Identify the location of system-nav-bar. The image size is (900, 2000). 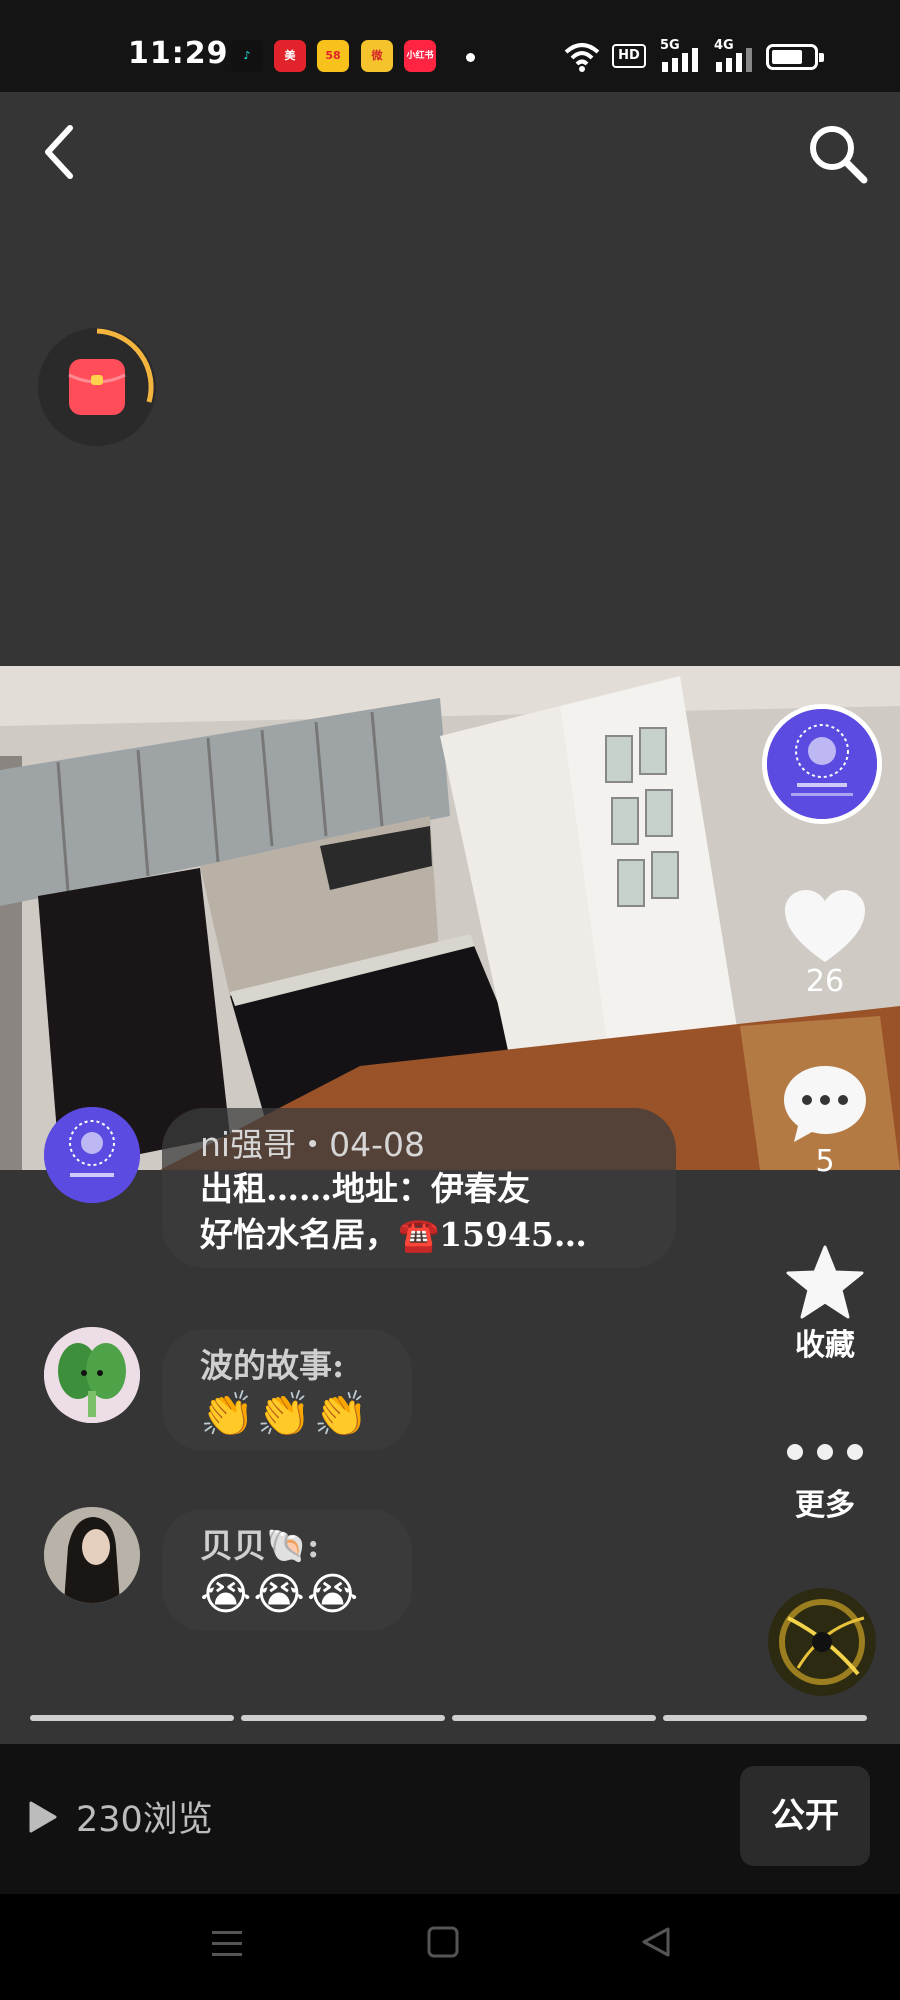
(450, 1947).